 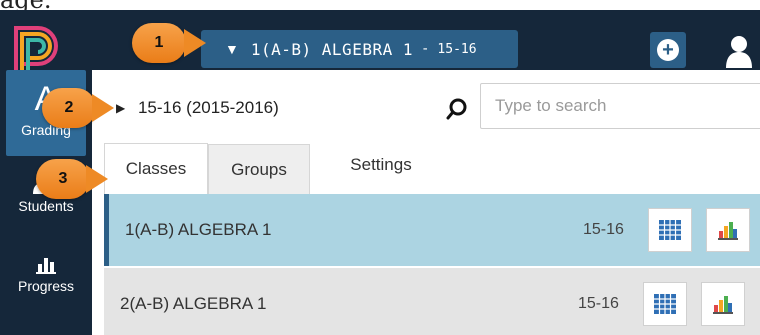 I want to click on expand-triangle-icon: ▶, so click(x=121, y=108).